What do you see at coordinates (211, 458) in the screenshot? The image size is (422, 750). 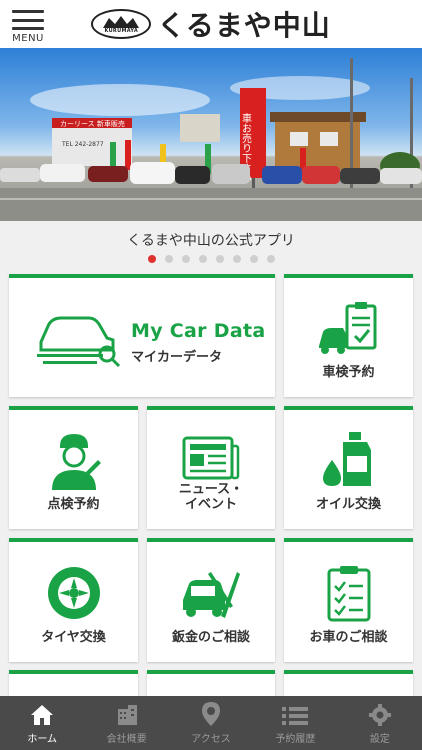 I see `newspaper-icon` at bounding box center [211, 458].